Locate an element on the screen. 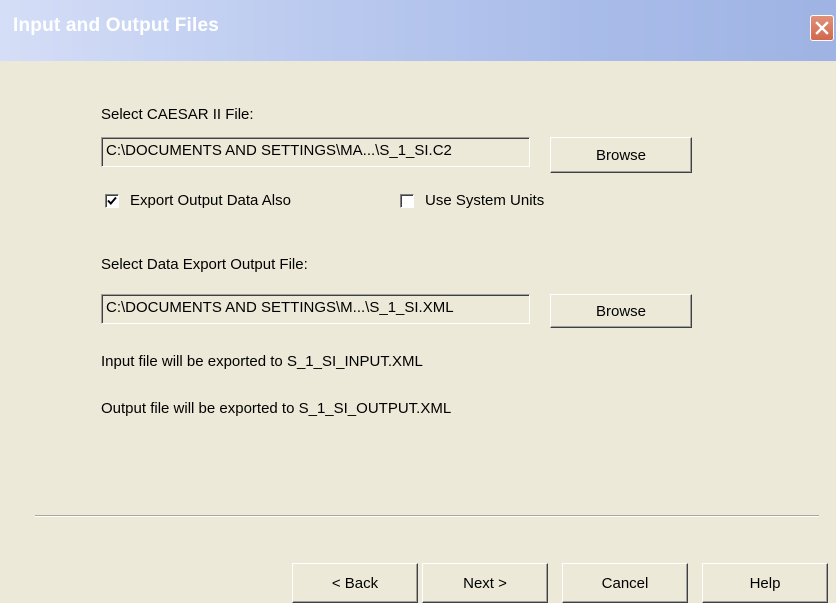  caesar-file-browse-button: Browse is located at coordinates (621, 155).